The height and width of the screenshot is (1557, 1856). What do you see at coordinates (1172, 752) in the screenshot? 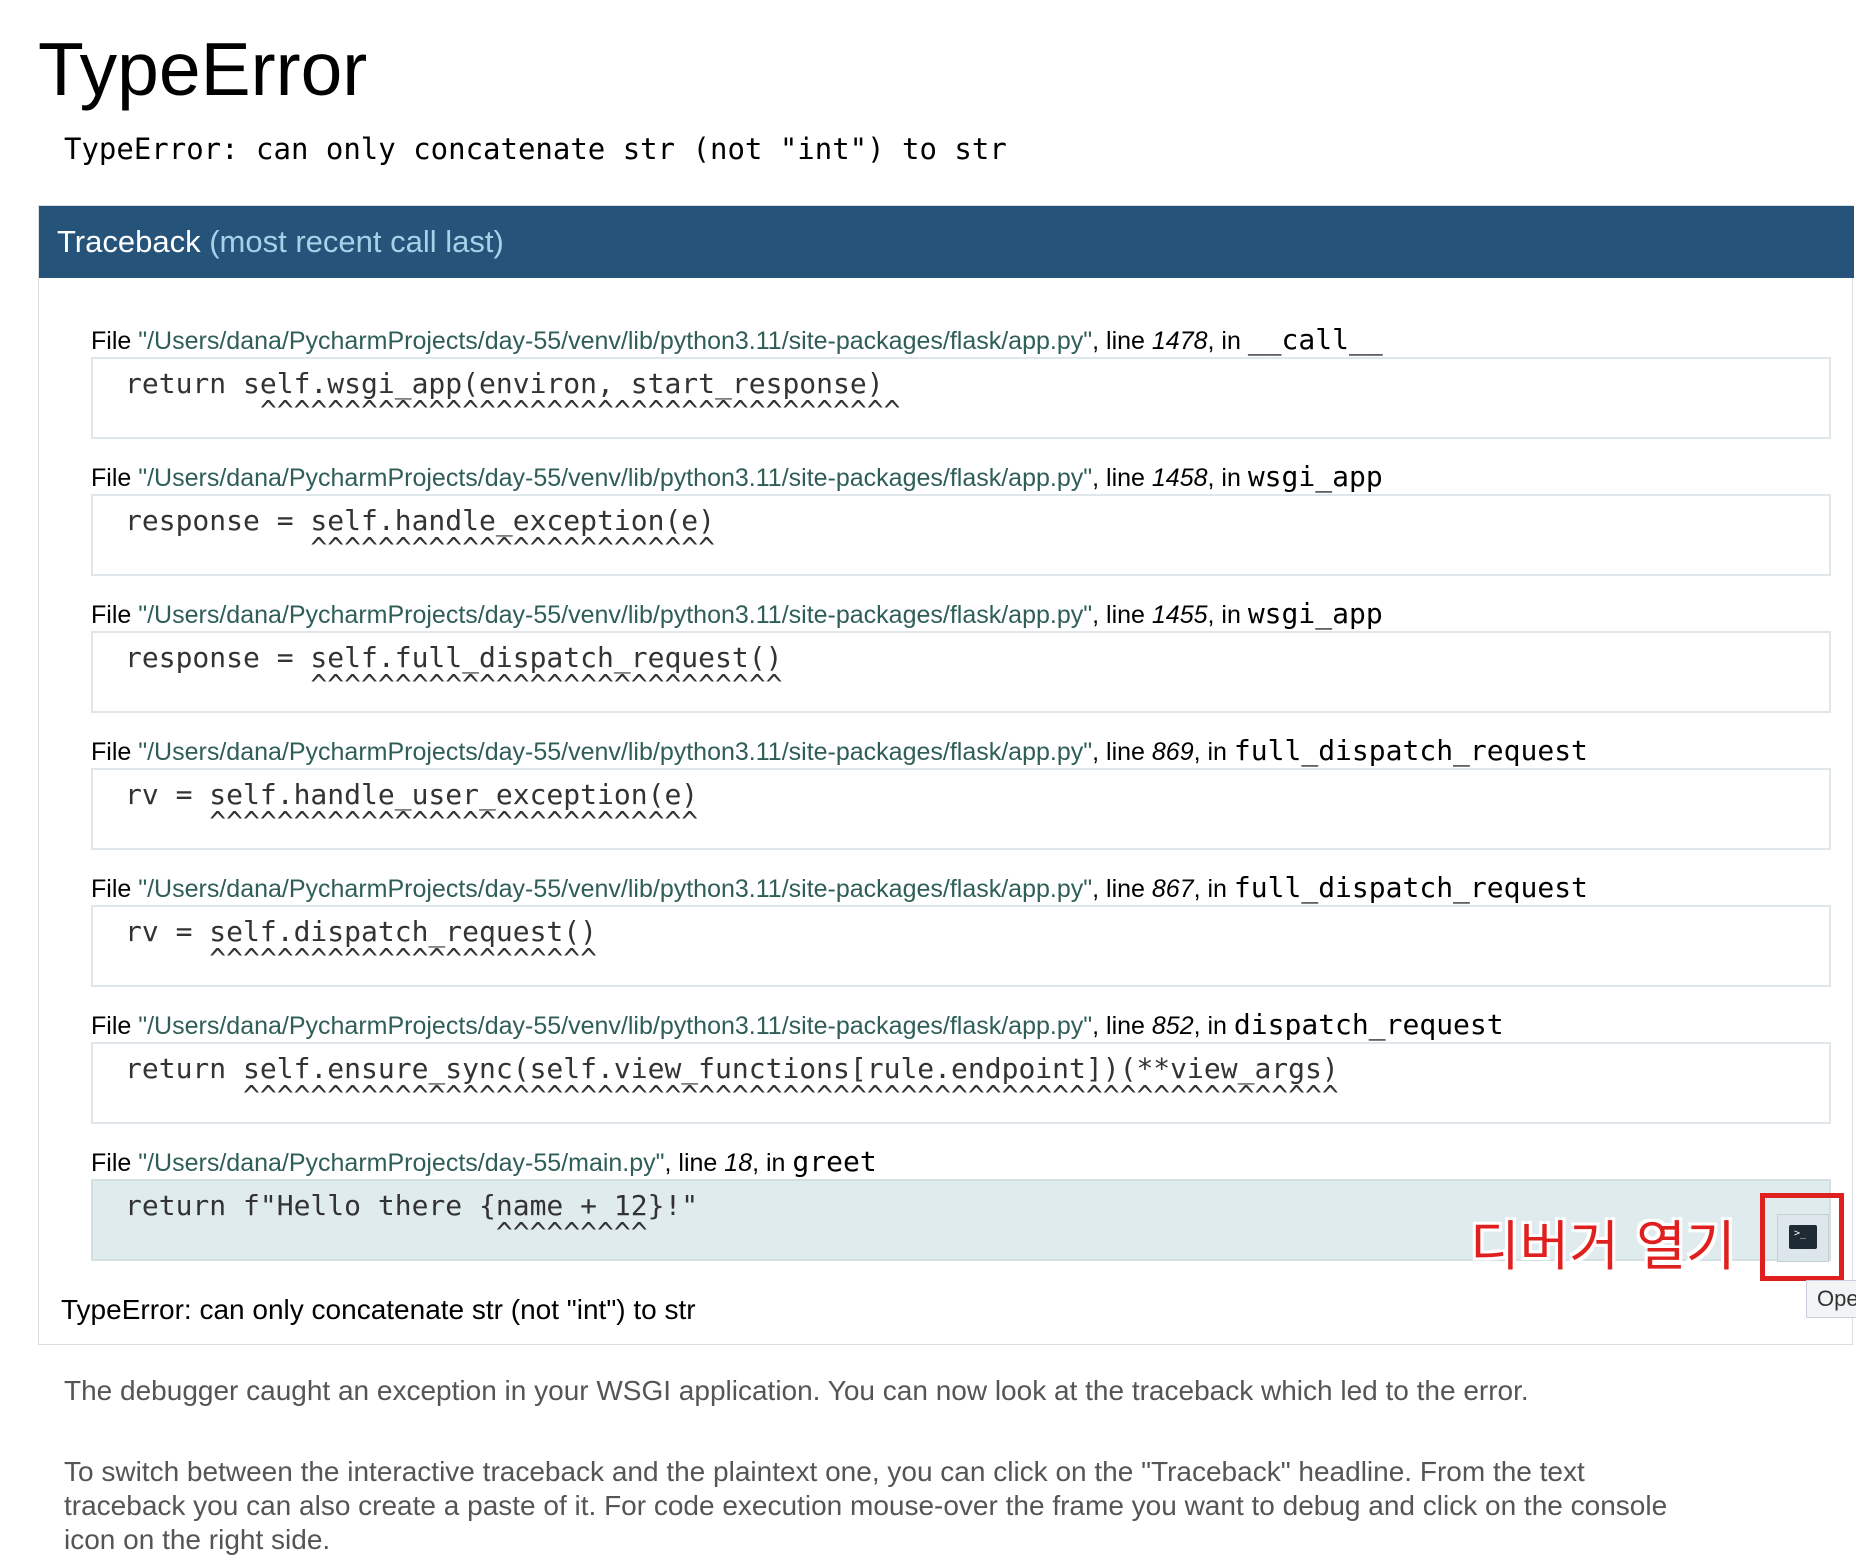
I see `line-number: 869` at bounding box center [1172, 752].